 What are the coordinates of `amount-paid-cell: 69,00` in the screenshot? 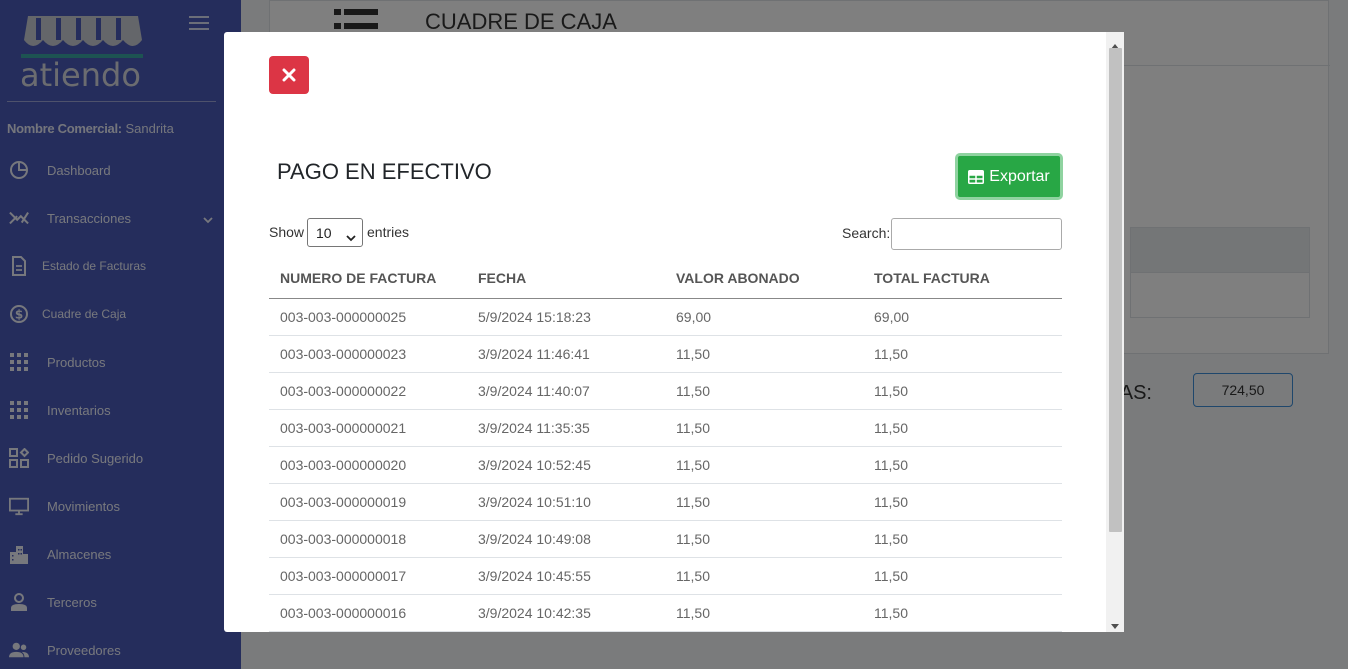 It's located at (694, 317).